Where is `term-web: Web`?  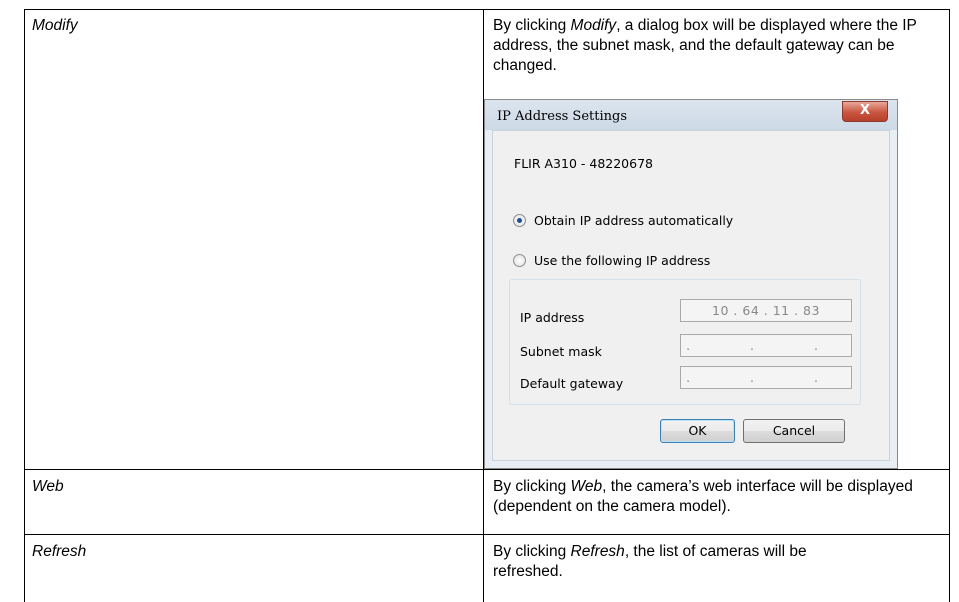
term-web: Web is located at coordinates (48, 486).